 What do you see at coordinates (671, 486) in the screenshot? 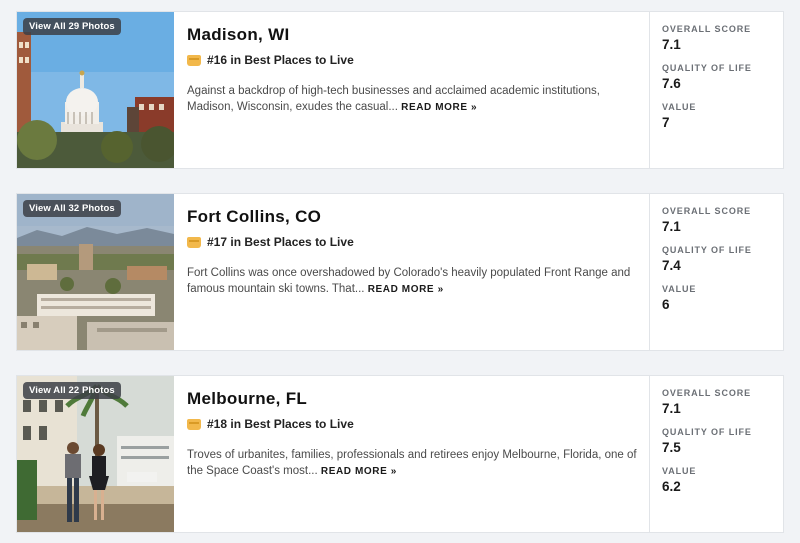
I see `value-score-value: 6.2` at bounding box center [671, 486].